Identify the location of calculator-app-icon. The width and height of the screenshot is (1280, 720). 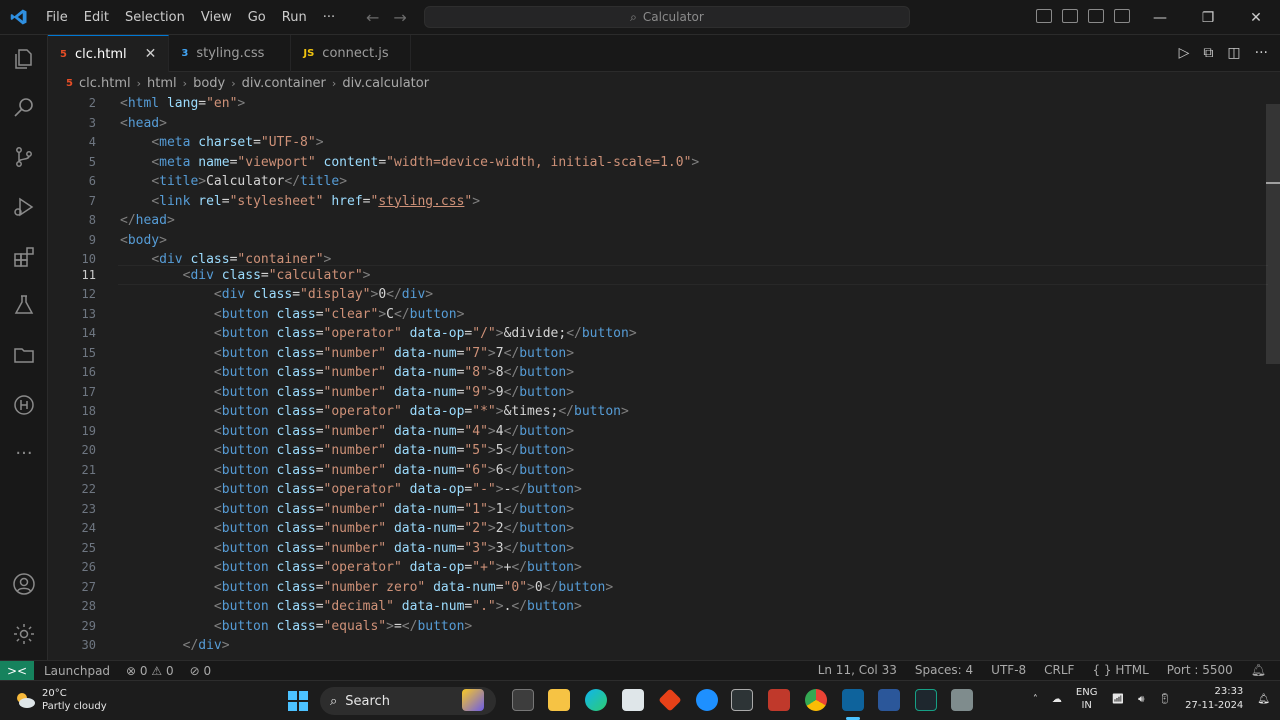
(962, 700).